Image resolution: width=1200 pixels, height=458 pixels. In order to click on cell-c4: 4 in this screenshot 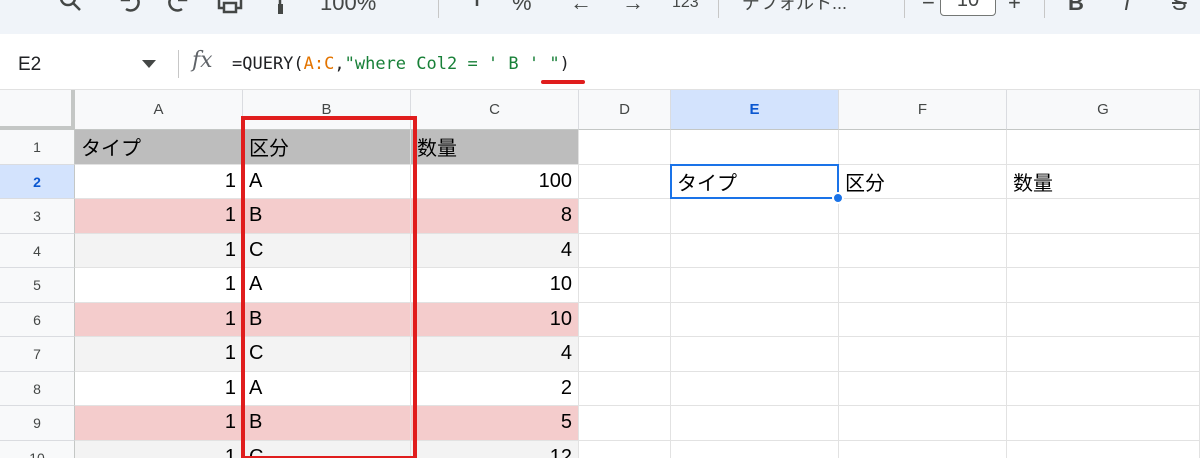, I will do `click(495, 250)`.